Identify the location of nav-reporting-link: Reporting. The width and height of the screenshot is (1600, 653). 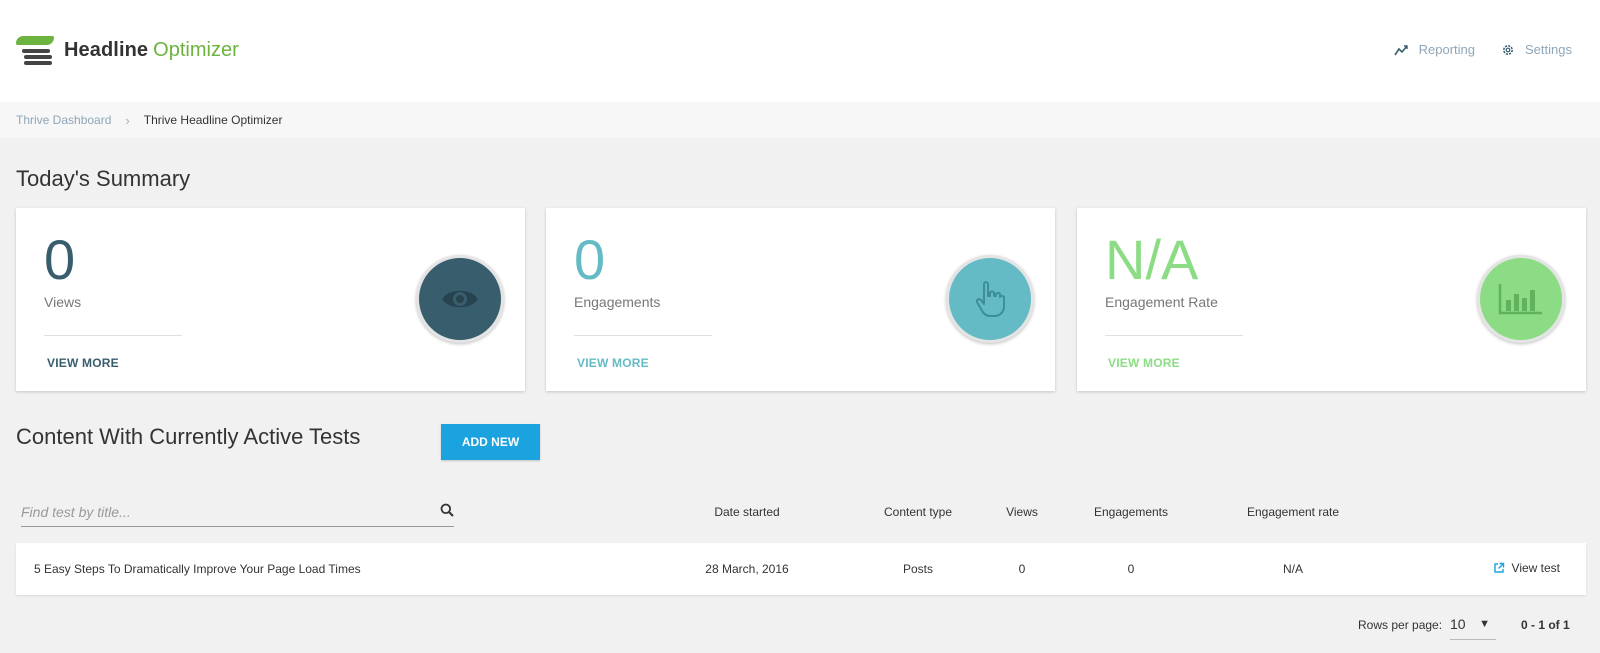
(1434, 49).